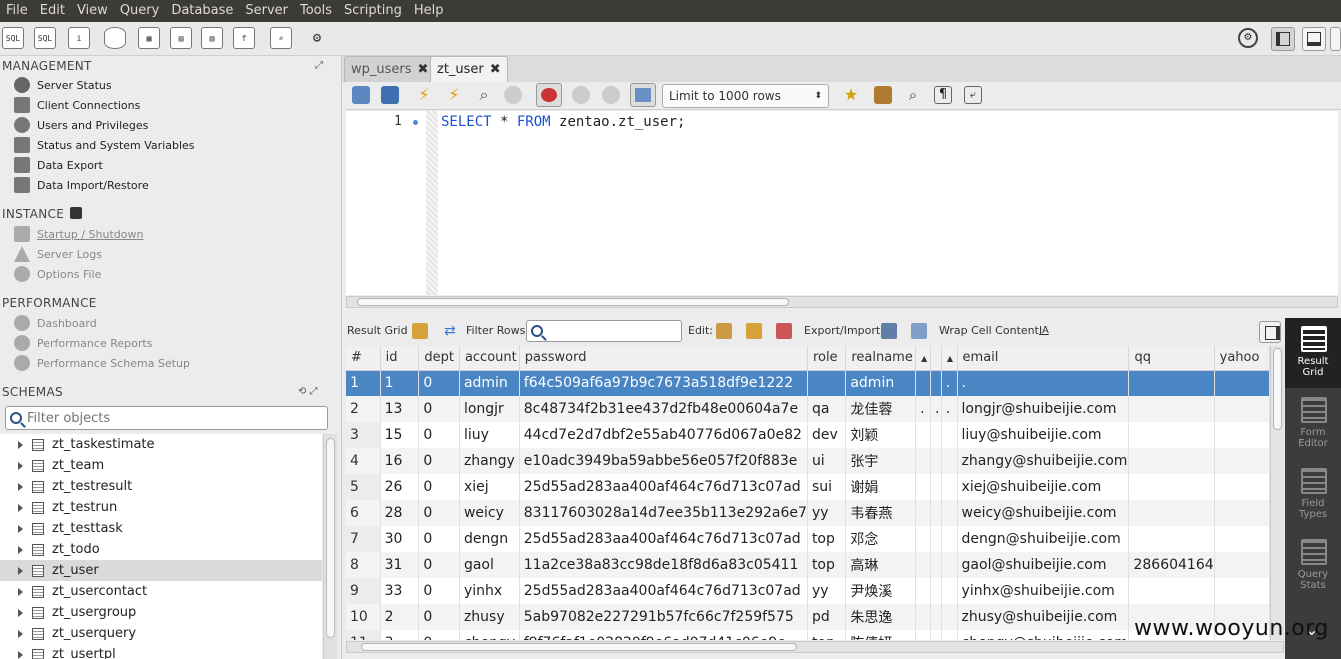 The width and height of the screenshot is (1341, 659). Describe the element at coordinates (363, 539) in the screenshot. I see `row-number-cell: 7` at that location.